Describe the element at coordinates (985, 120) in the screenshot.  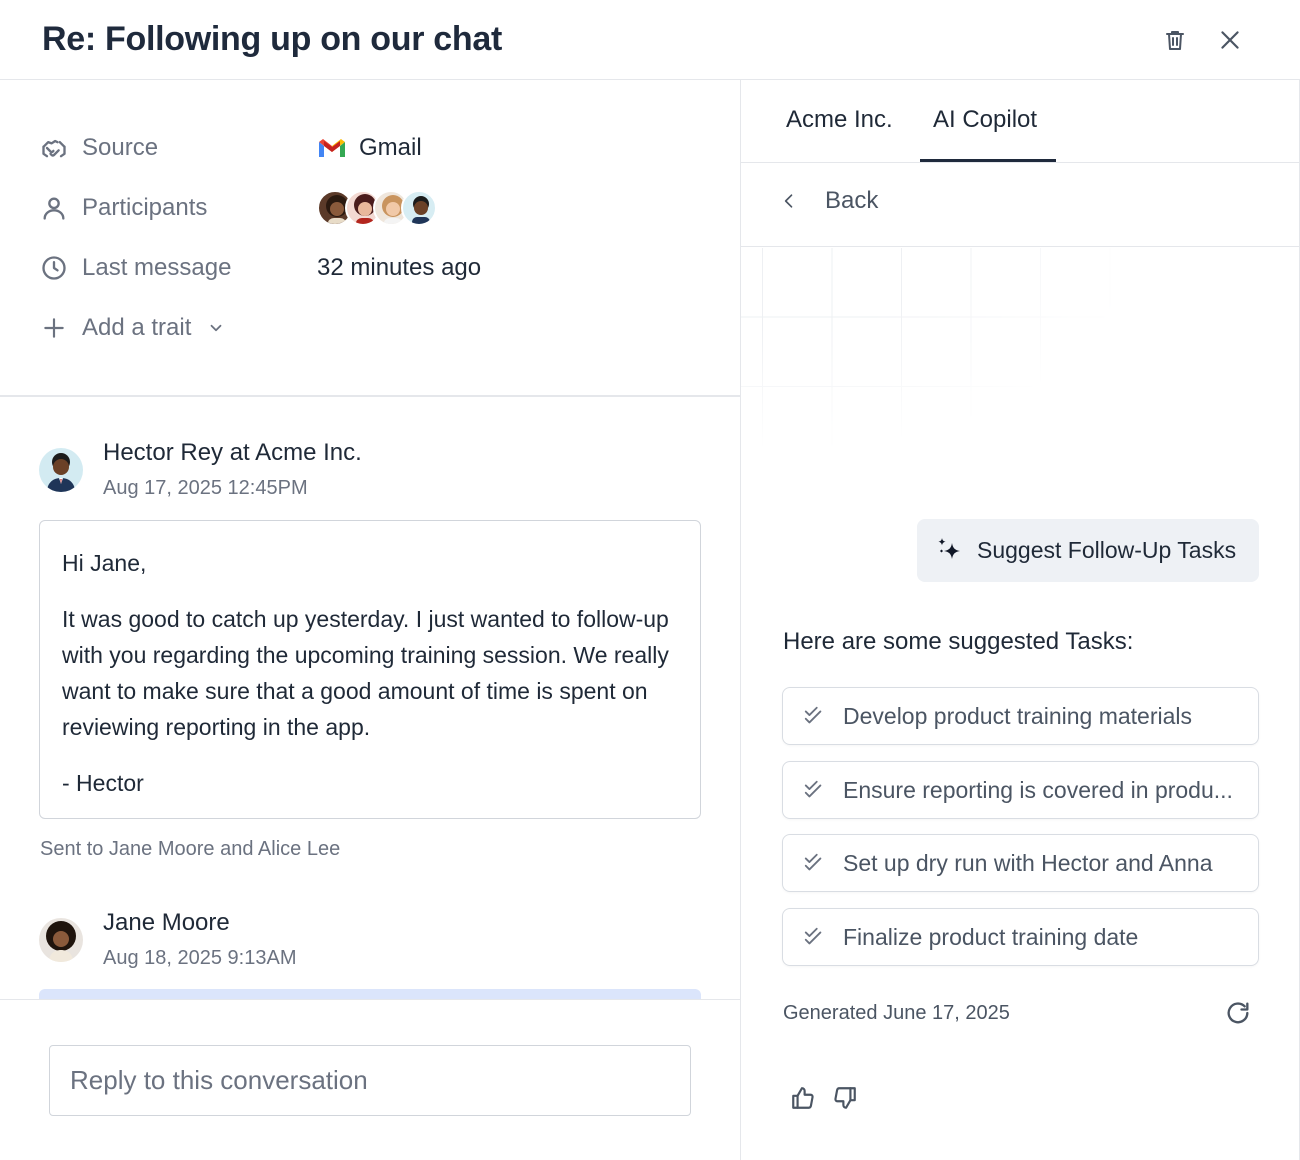
I see `tab-ai-copilot: AI Copilot` at that location.